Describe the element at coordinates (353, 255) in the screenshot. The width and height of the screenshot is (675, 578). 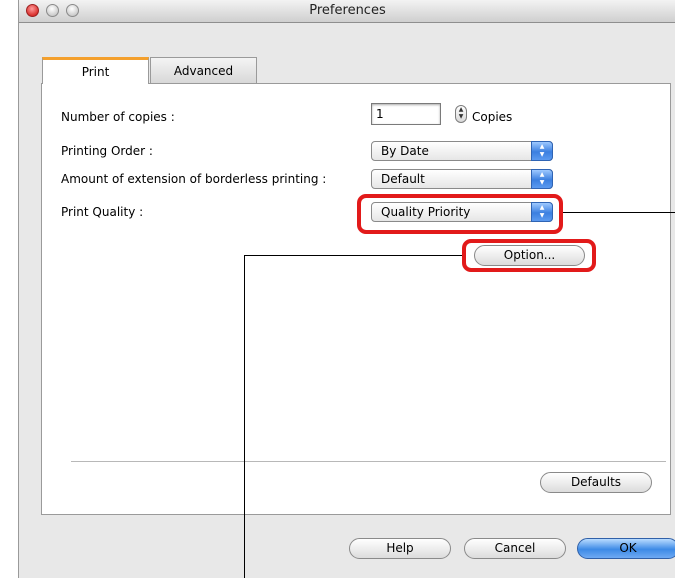
I see `option-callout-line` at that location.